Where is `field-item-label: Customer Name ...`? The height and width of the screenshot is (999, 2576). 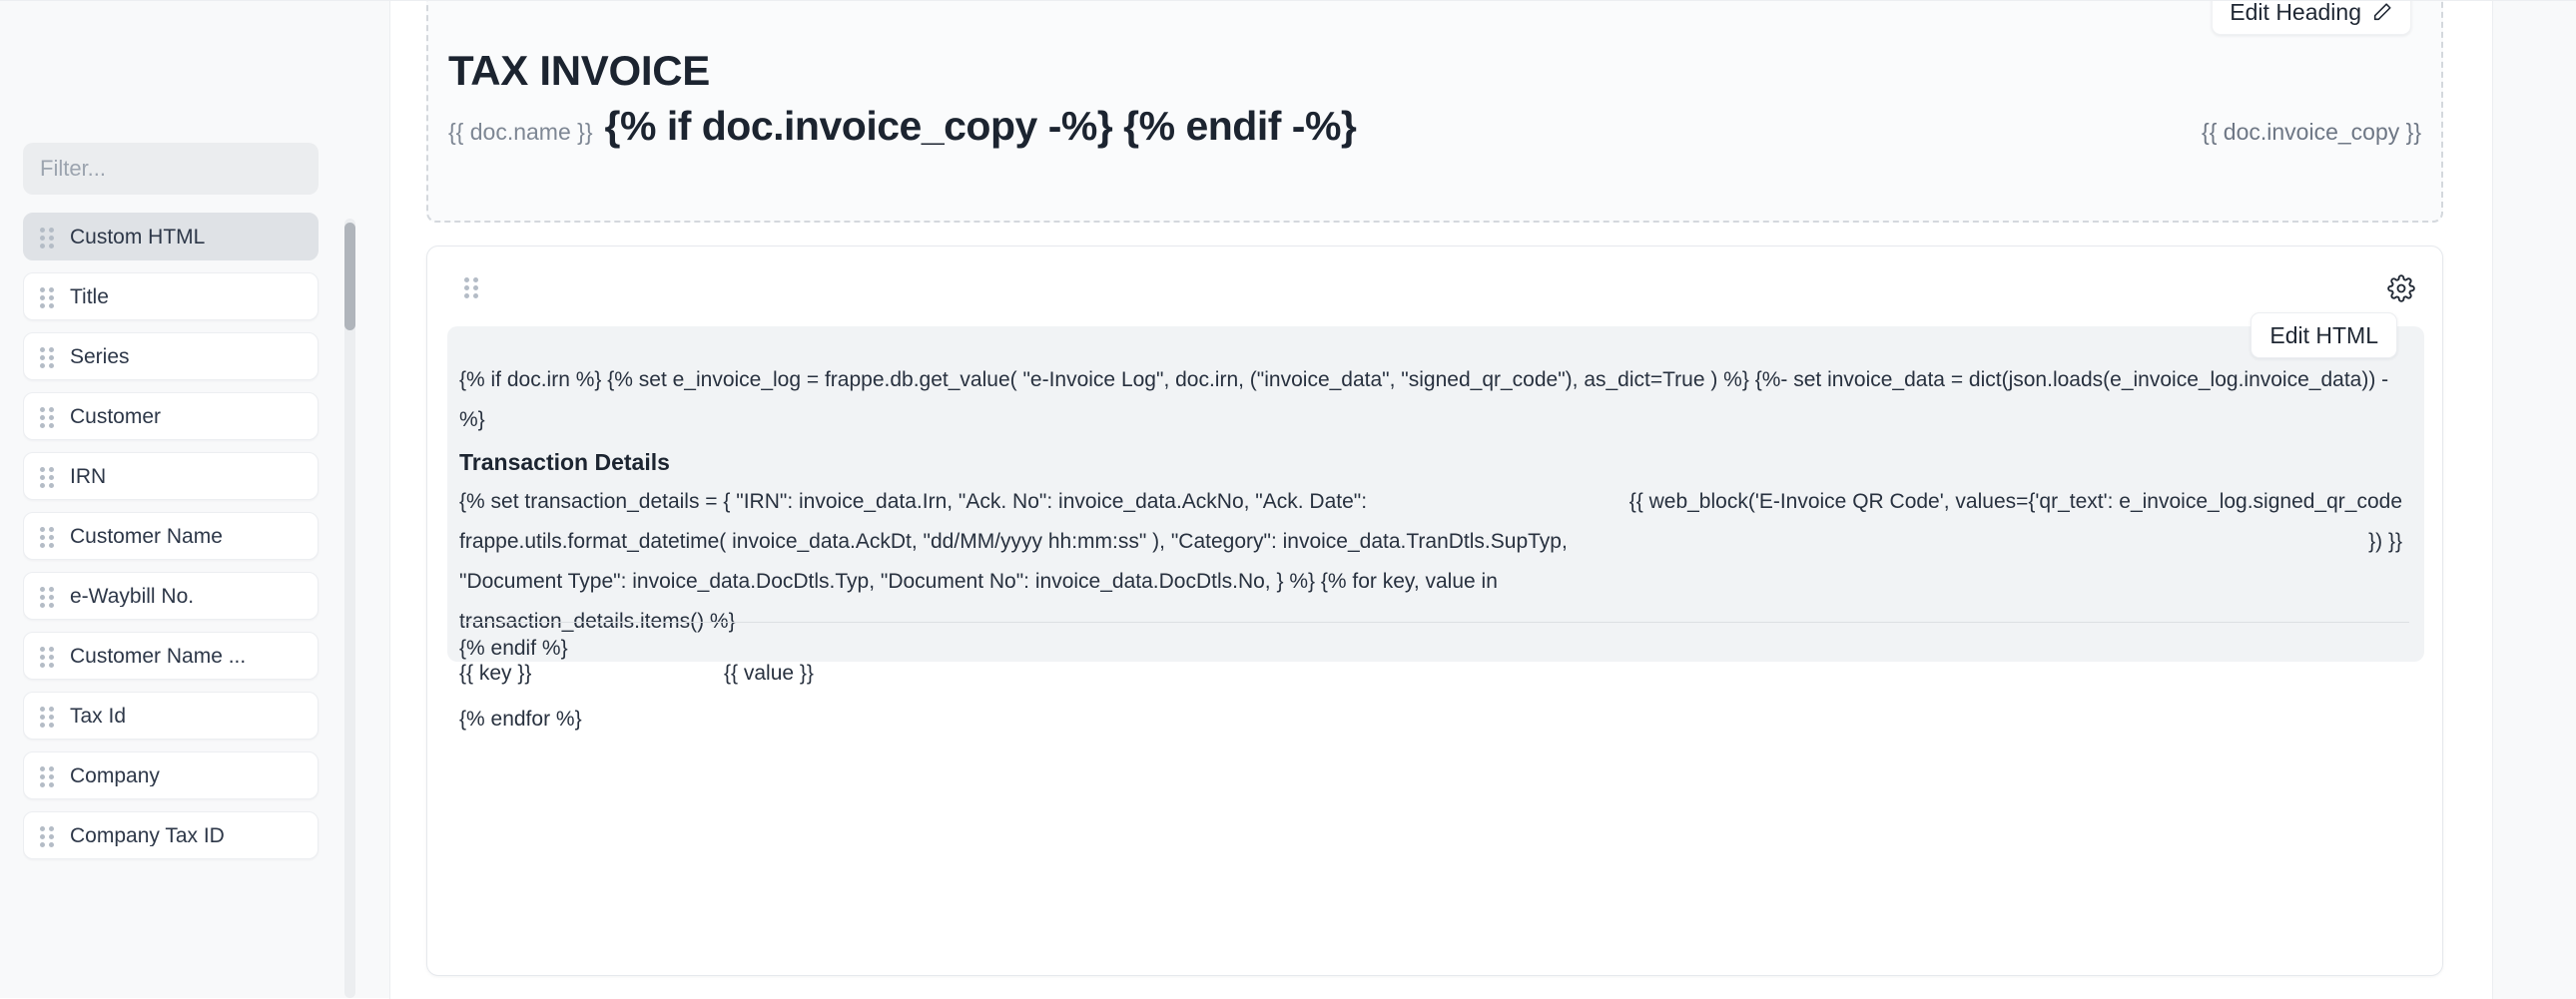
field-item-label: Customer Name ... is located at coordinates (158, 656).